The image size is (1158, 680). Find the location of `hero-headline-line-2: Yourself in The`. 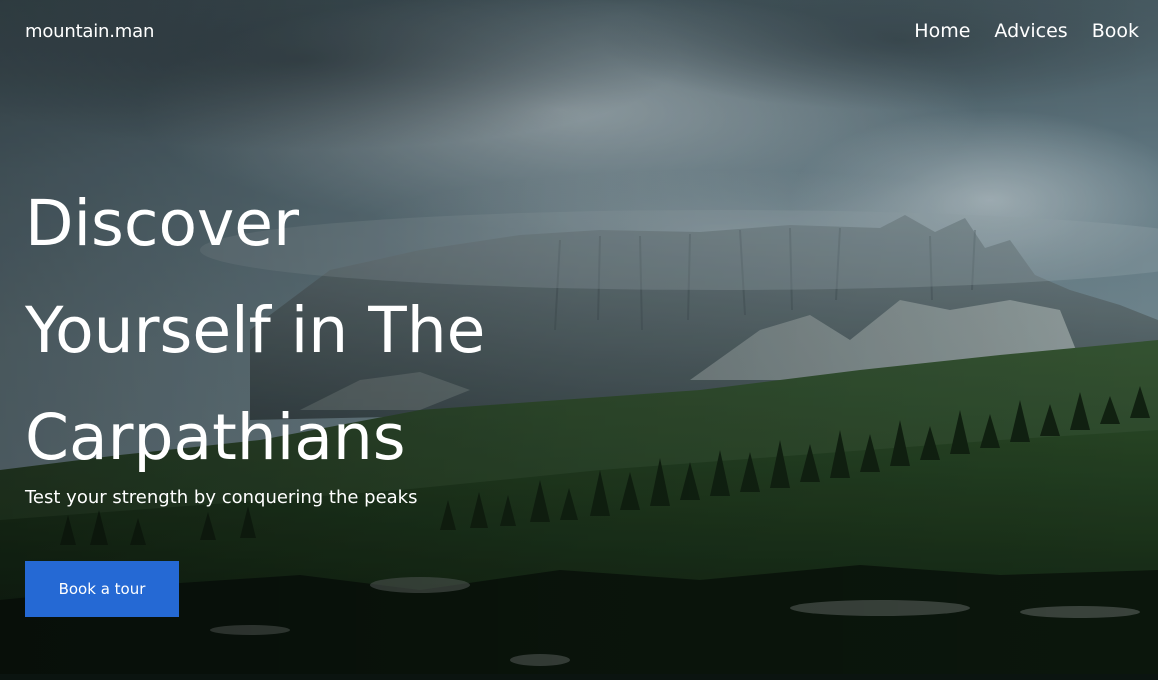

hero-headline-line-2: Yourself in The is located at coordinates (255, 330).